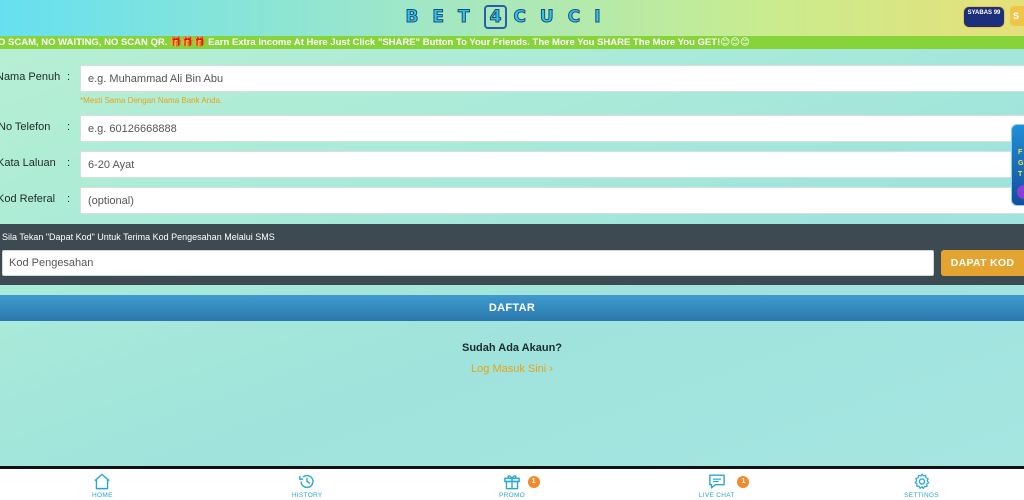 Image resolution: width=1024 pixels, height=500 pixels. I want to click on get-code-button: DAPAT KOD, so click(982, 263).